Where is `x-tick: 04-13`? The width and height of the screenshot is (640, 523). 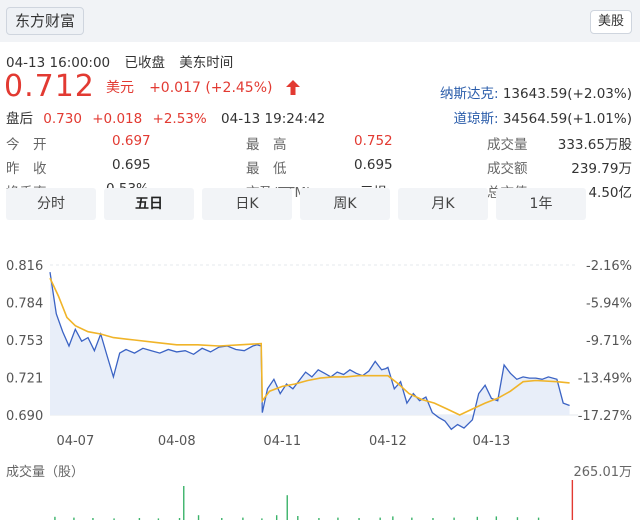
x-tick: 04-13 is located at coordinates (492, 441).